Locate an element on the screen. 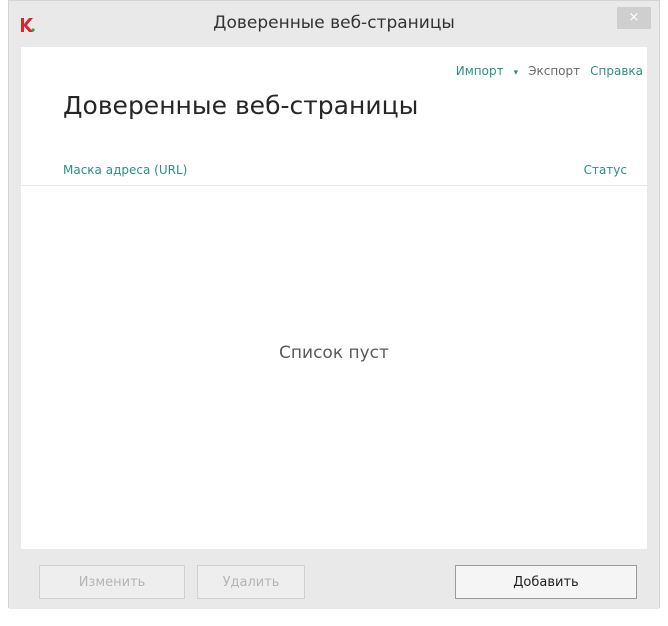 Image resolution: width=668 pixels, height=626 pixels. help-link: Справка is located at coordinates (616, 71).